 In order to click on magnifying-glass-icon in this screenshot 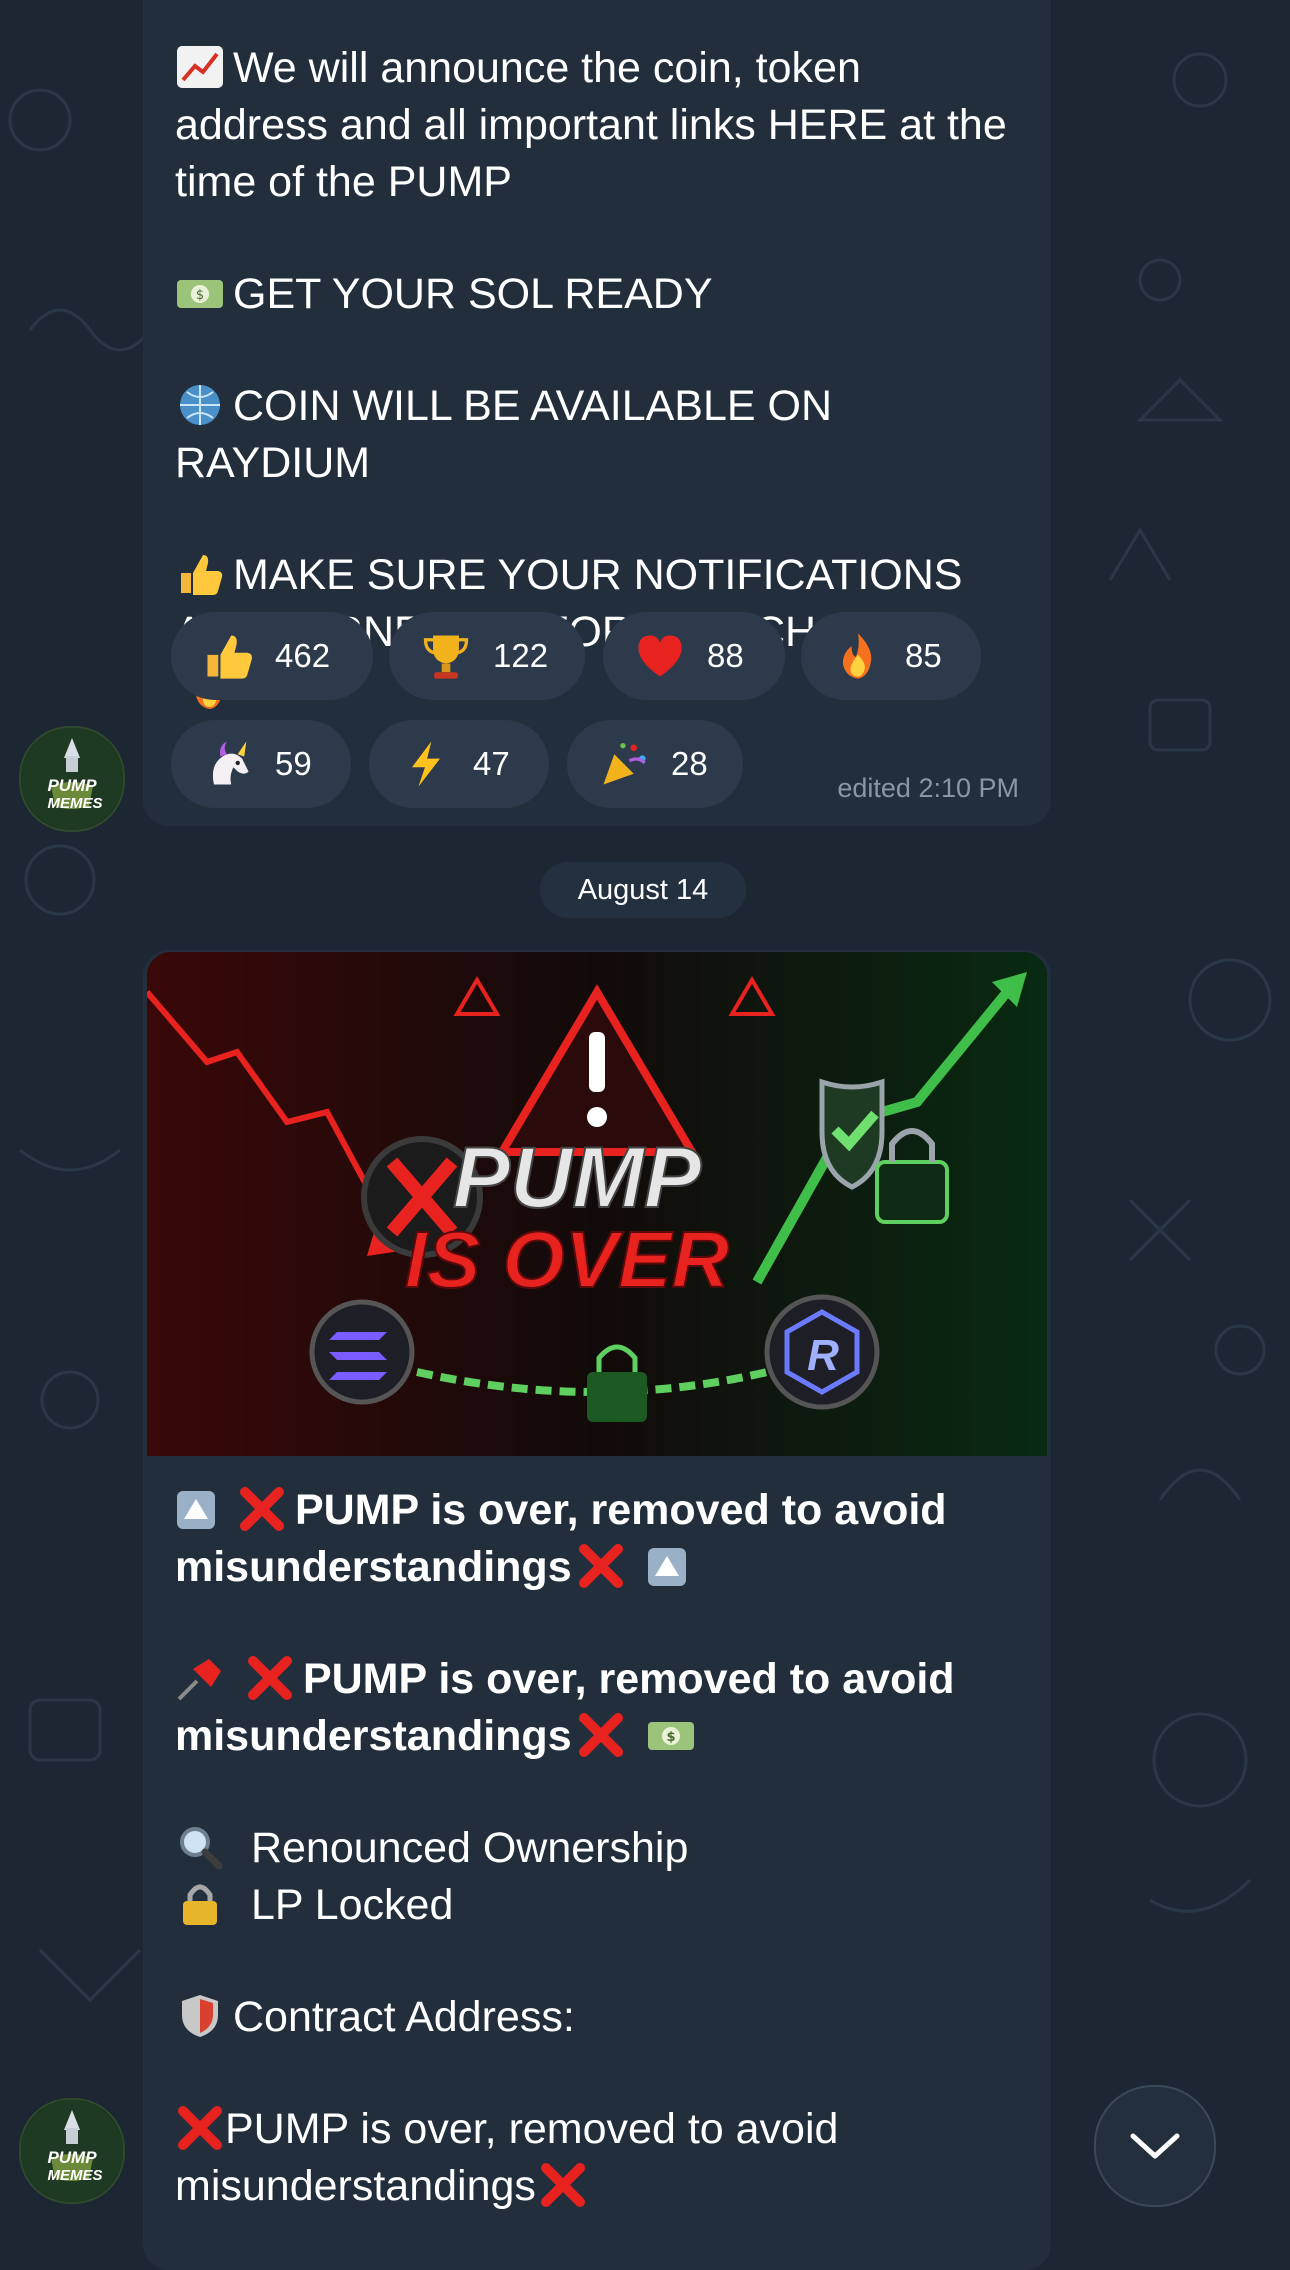, I will do `click(201, 1848)`.